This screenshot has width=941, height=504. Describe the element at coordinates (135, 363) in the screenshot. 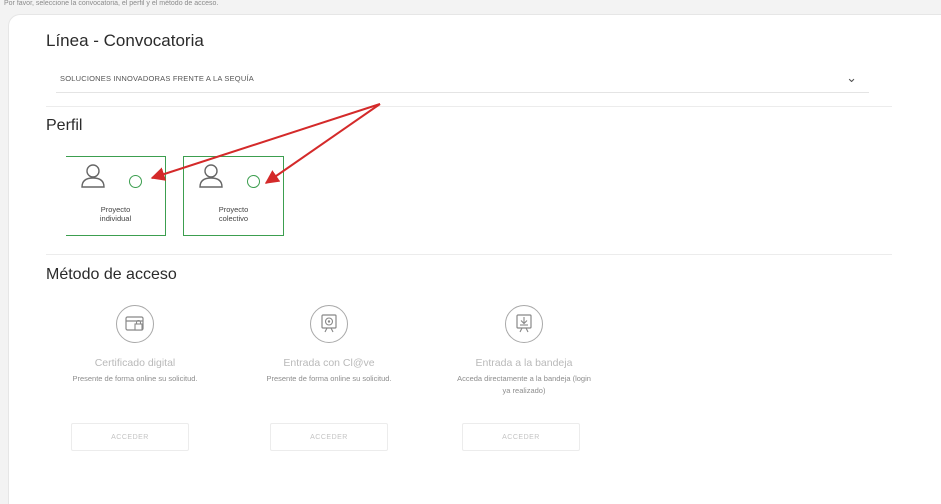

I see `access-title: Certificado digital` at that location.